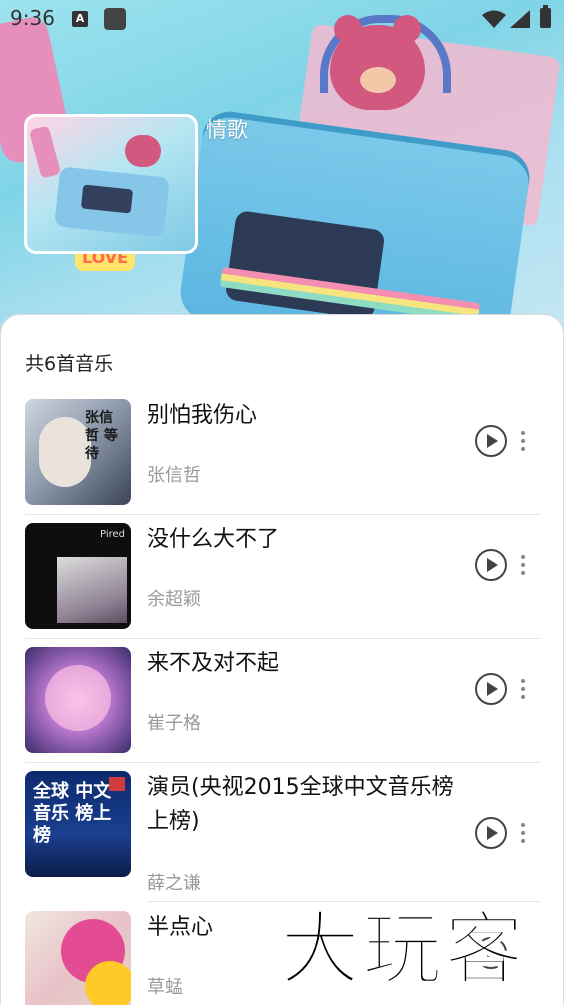  What do you see at coordinates (282, 585) in the screenshot?
I see `song-row: Pired 没什么大不了 余超颖` at bounding box center [282, 585].